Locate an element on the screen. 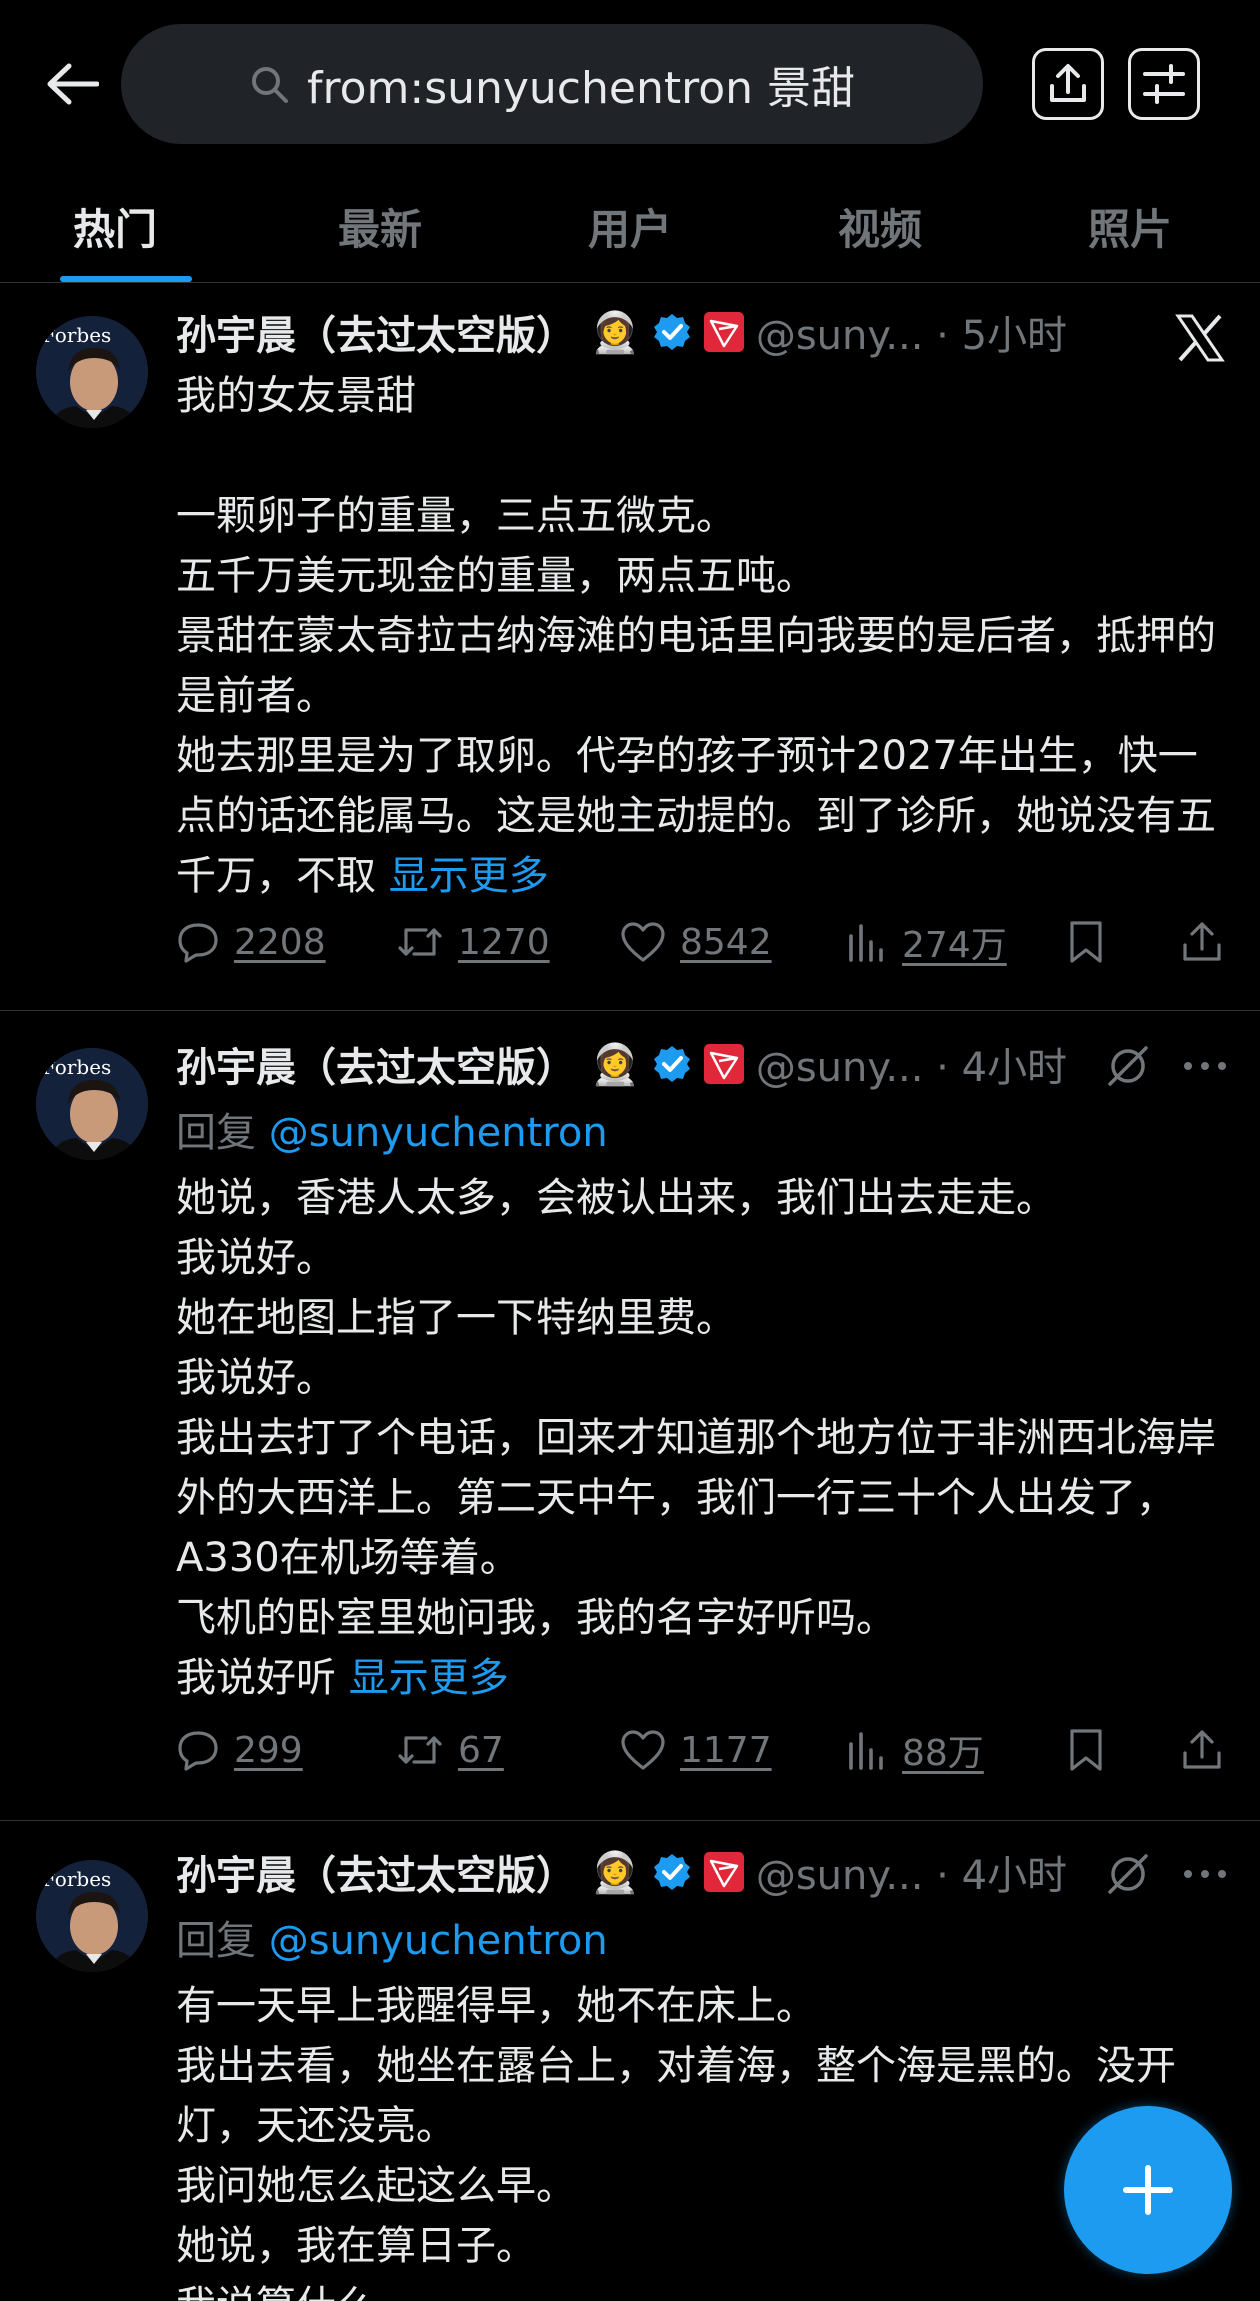  tab-latest: 最新 is located at coordinates (380, 226).